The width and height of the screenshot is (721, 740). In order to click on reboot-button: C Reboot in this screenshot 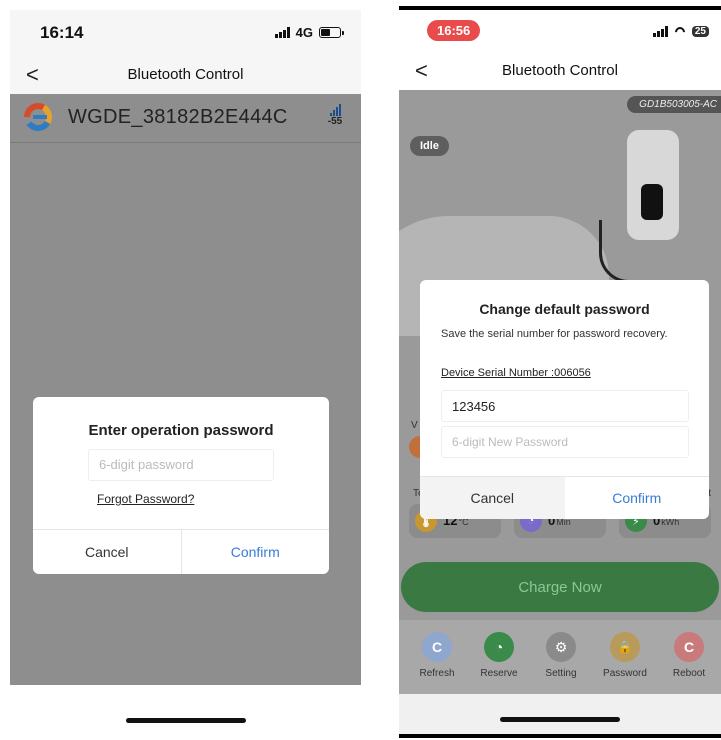, I will do `click(689, 655)`.